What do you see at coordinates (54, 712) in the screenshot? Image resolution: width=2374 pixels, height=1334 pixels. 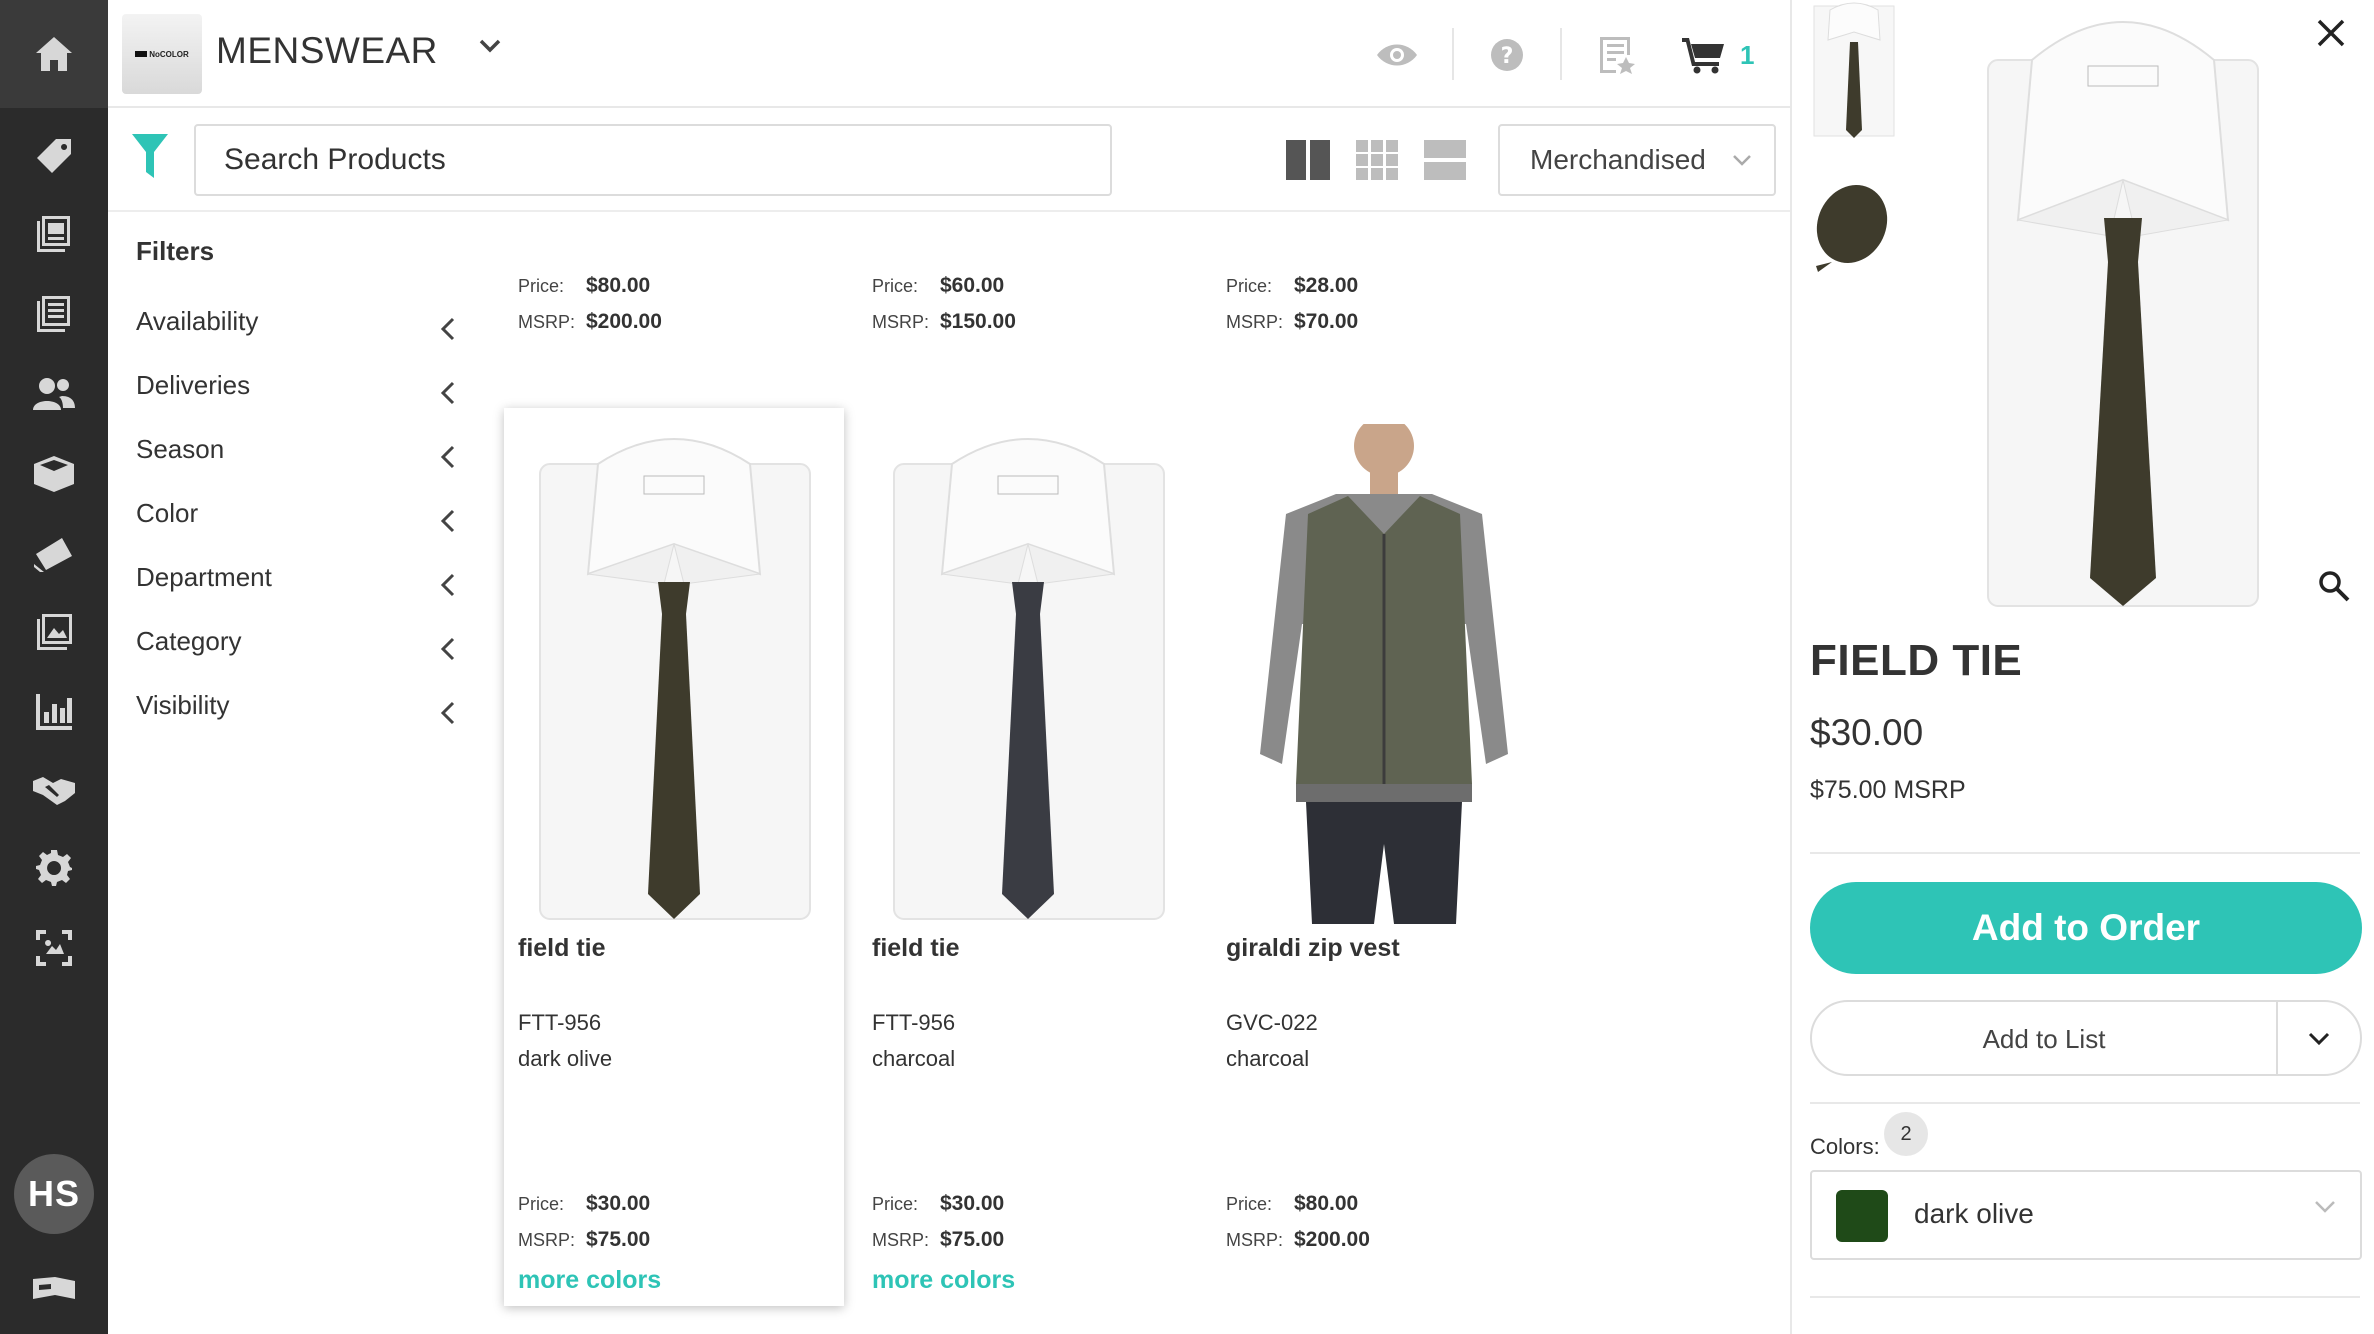 I see `reports-icon` at bounding box center [54, 712].